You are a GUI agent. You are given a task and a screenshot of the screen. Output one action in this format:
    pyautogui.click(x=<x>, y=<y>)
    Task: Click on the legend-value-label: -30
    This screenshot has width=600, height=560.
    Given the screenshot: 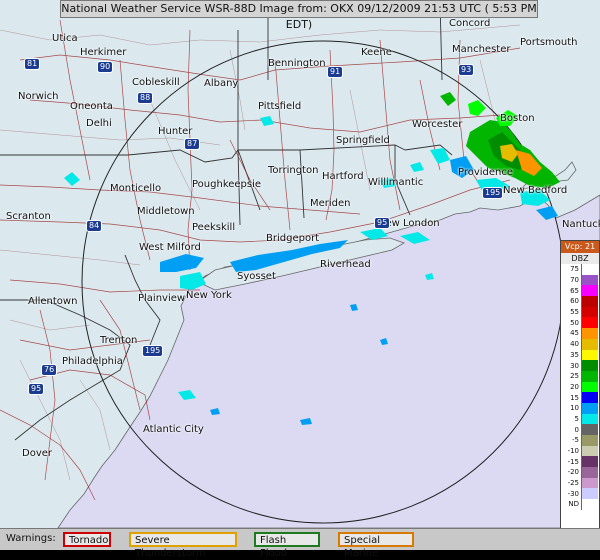 What is the action you would take?
    pyautogui.click(x=573, y=493)
    